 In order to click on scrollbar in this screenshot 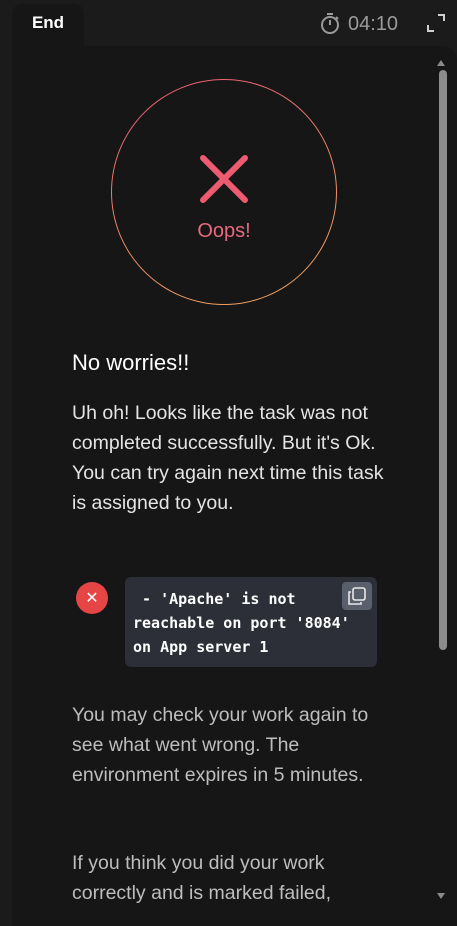, I will do `click(432, 484)`.